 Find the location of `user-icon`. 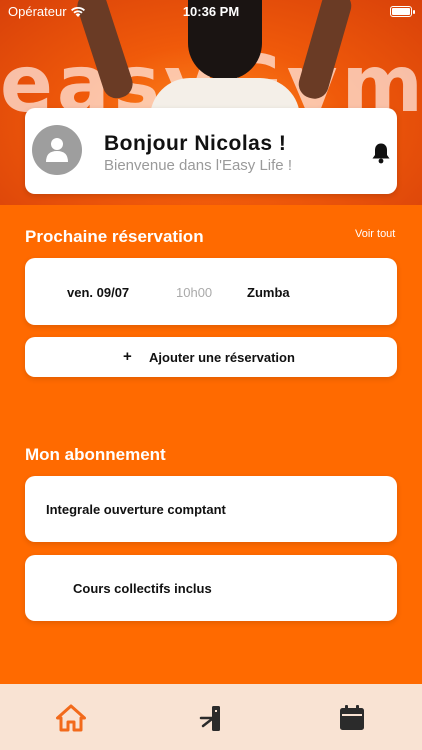

user-icon is located at coordinates (57, 150).